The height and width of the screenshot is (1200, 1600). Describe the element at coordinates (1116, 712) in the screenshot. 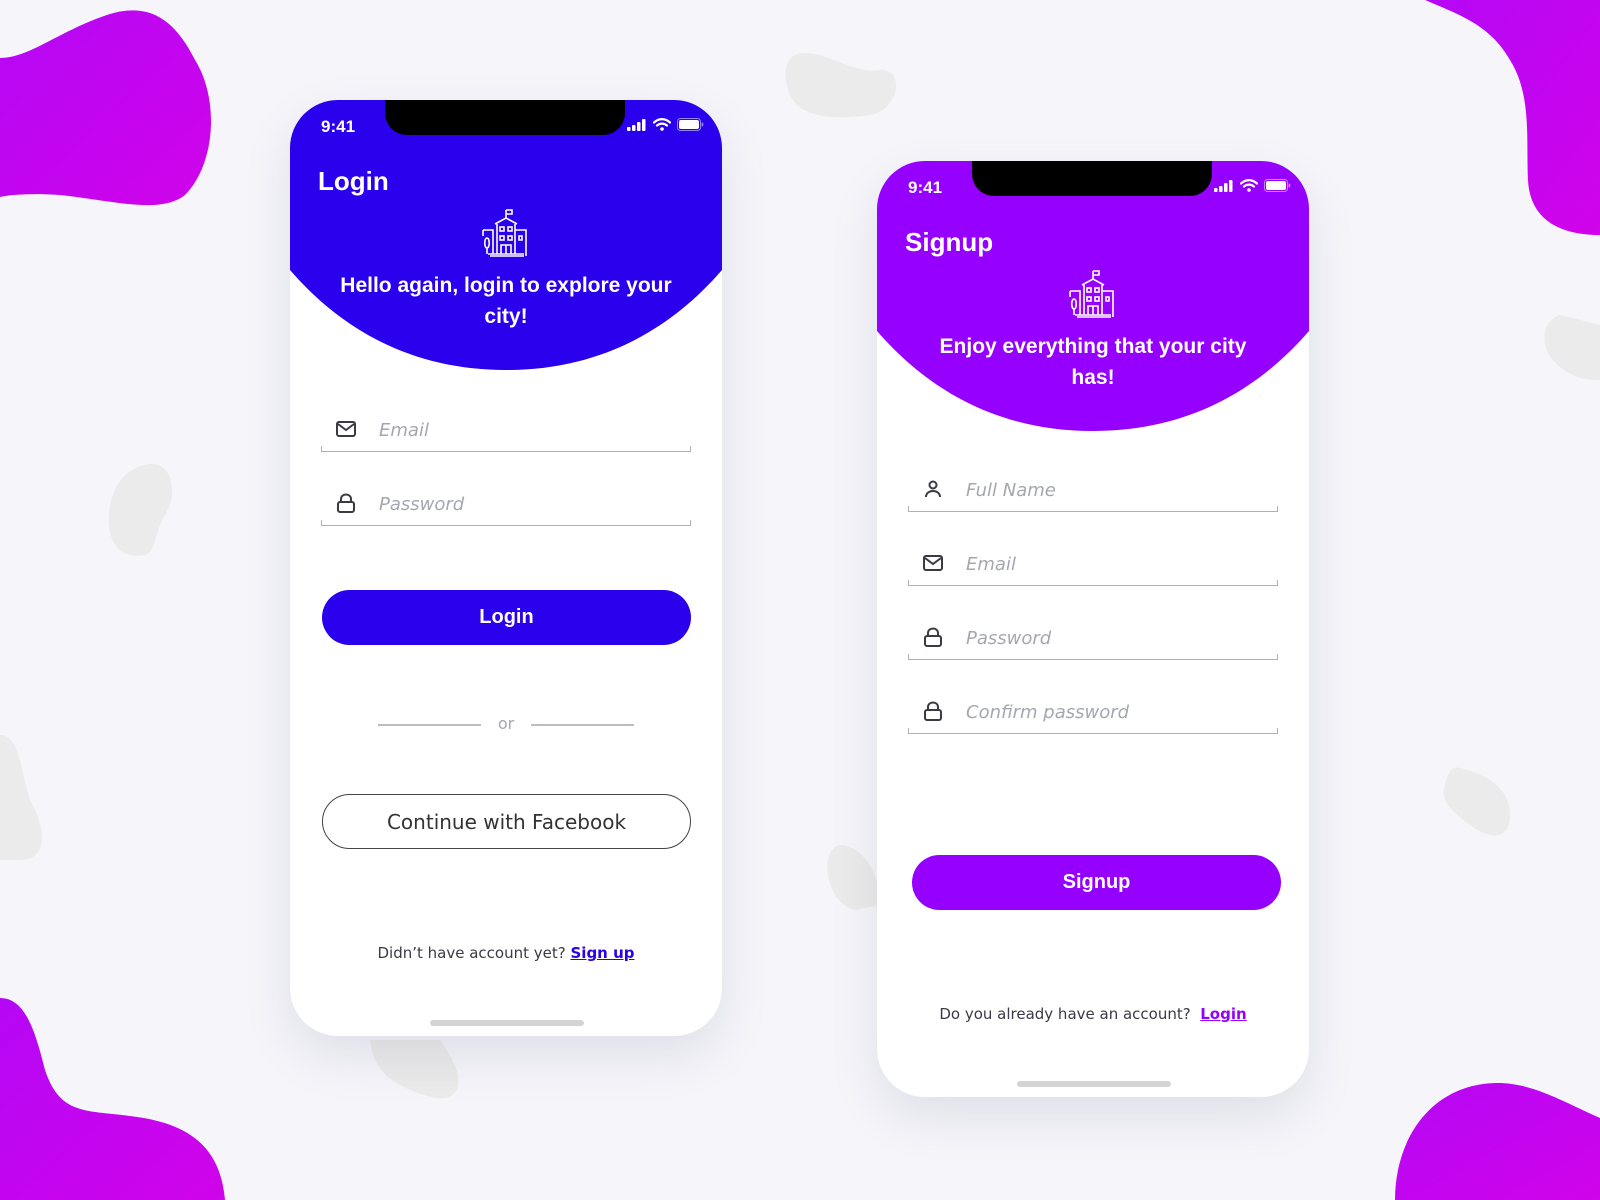

I see `confirm-password-input` at that location.